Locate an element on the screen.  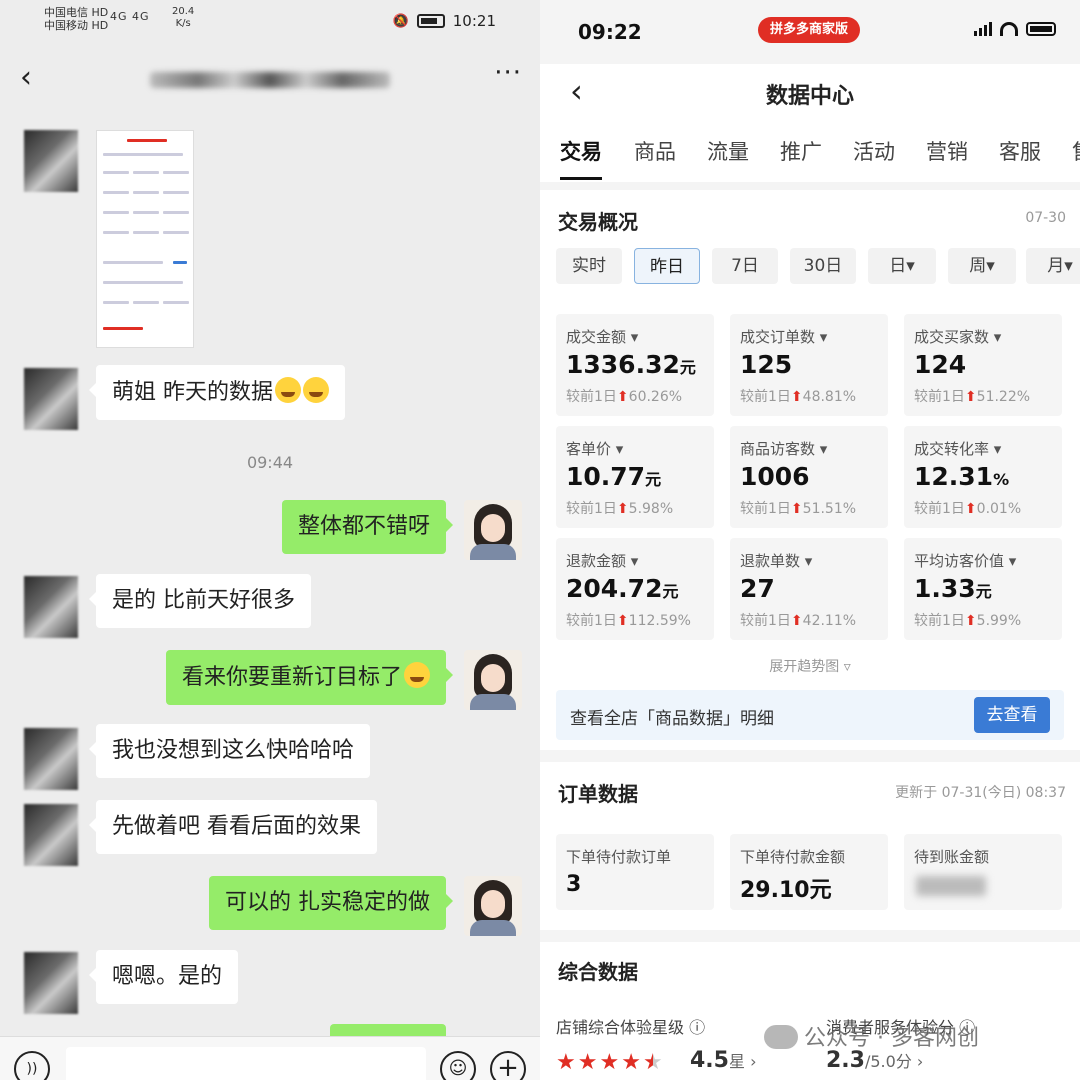
change-value: 42.11% is located at coordinates (829, 621).